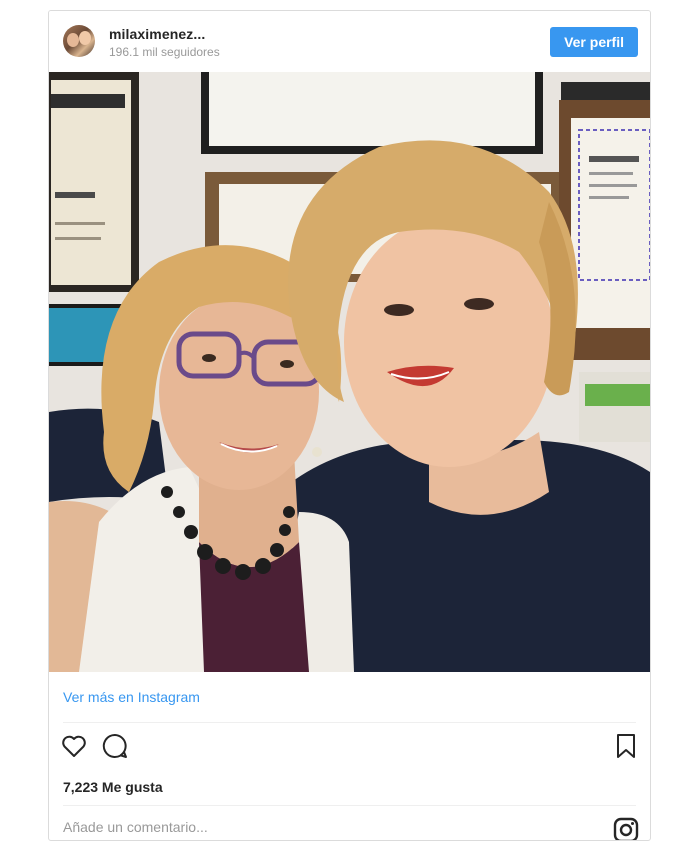 This screenshot has width=700, height=850. I want to click on heart-icon, so click(74, 746).